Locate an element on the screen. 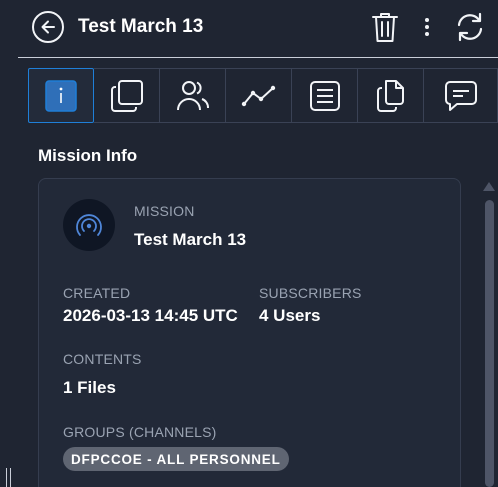 This screenshot has width=498, height=487. scroll-up-arrow is located at coordinates (489, 186).